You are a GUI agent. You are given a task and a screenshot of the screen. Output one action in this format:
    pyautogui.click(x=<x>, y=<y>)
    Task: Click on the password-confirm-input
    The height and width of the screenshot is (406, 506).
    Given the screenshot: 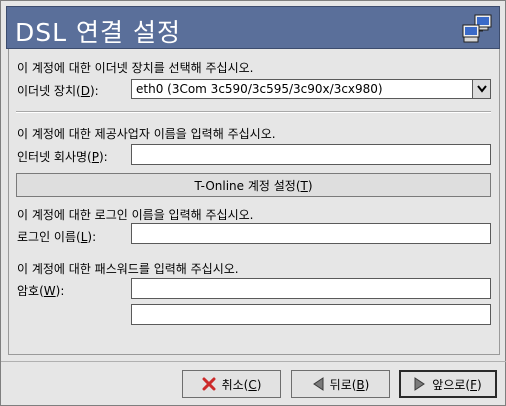 What is the action you would take?
    pyautogui.click(x=311, y=314)
    